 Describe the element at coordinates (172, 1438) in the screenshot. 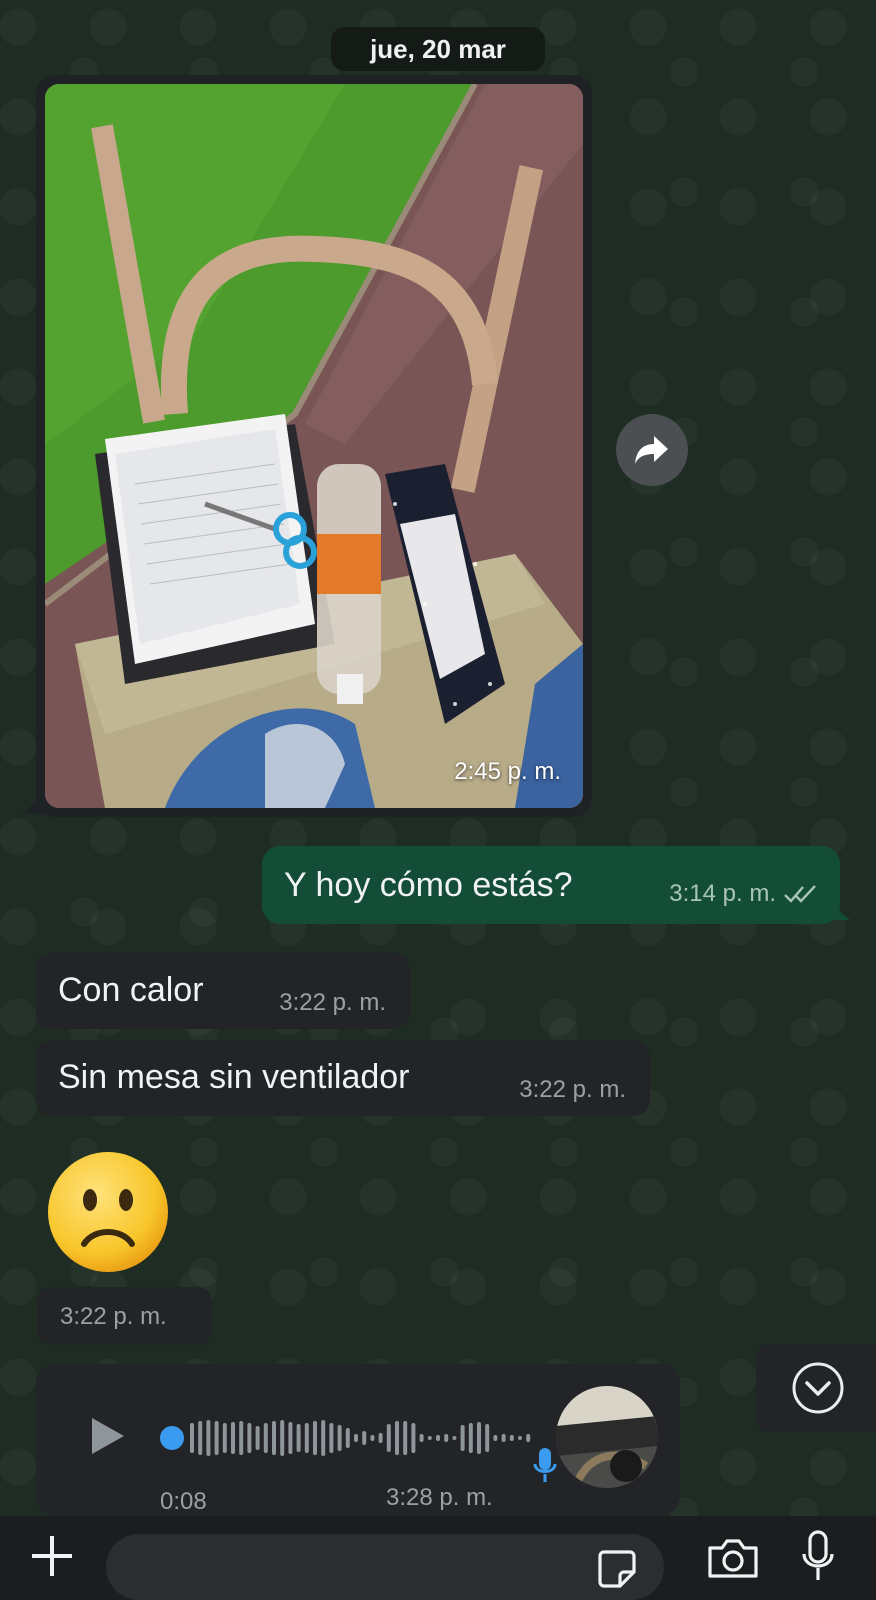

I see `voice-progress-handle` at that location.